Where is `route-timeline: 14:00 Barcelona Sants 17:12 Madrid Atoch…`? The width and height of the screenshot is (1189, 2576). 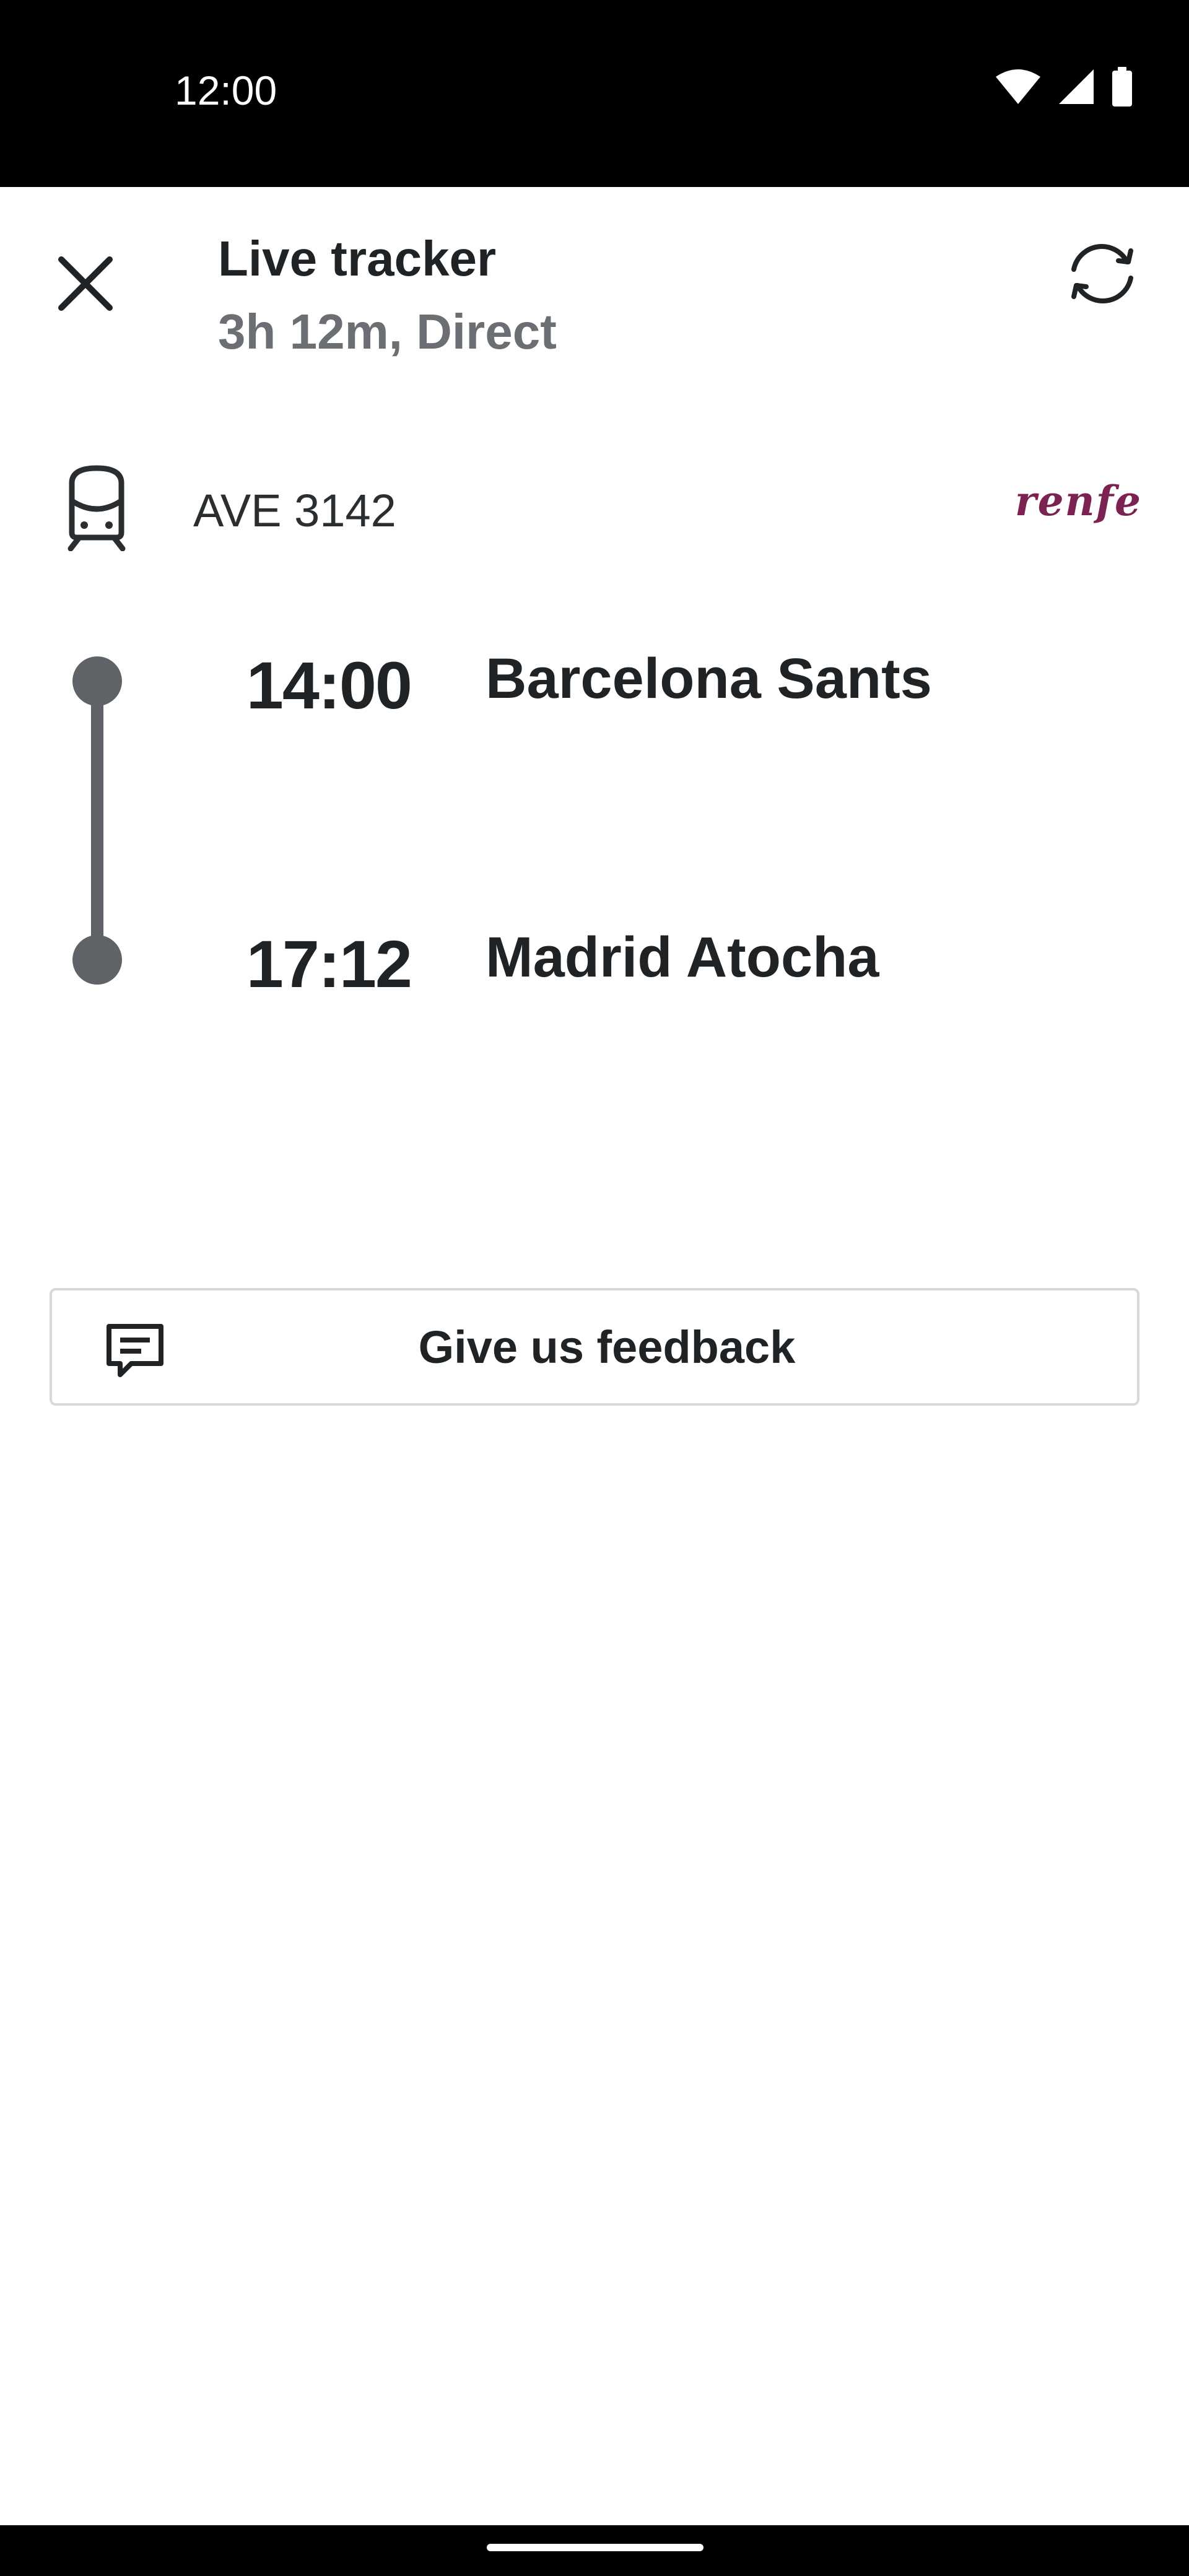
route-timeline: 14:00 Barcelona Sants 17:12 Madrid Atoch… is located at coordinates (594, 830).